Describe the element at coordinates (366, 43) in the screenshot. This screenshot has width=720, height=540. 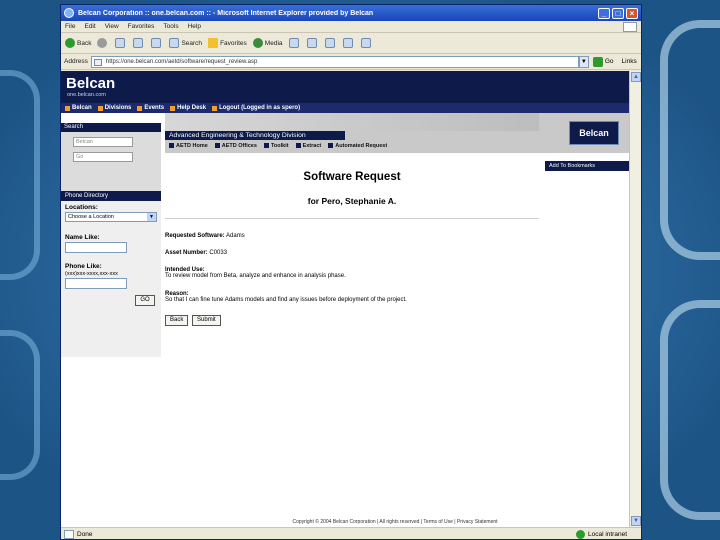
I see `discuss-button` at that location.